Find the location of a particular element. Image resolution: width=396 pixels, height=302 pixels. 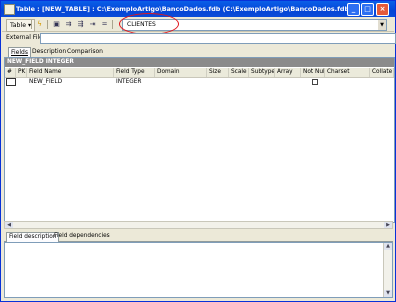

tab-comparison: Comparison is located at coordinates (85, 51).